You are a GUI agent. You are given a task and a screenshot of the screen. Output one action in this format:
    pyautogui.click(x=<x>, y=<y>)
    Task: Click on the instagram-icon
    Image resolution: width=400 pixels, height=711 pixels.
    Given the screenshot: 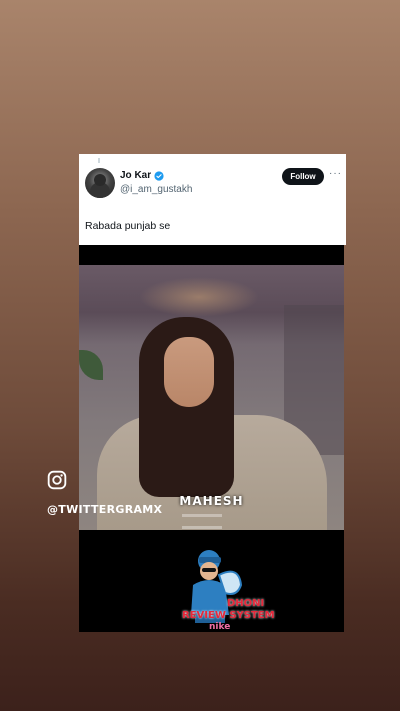 What is the action you would take?
    pyautogui.click(x=57, y=480)
    